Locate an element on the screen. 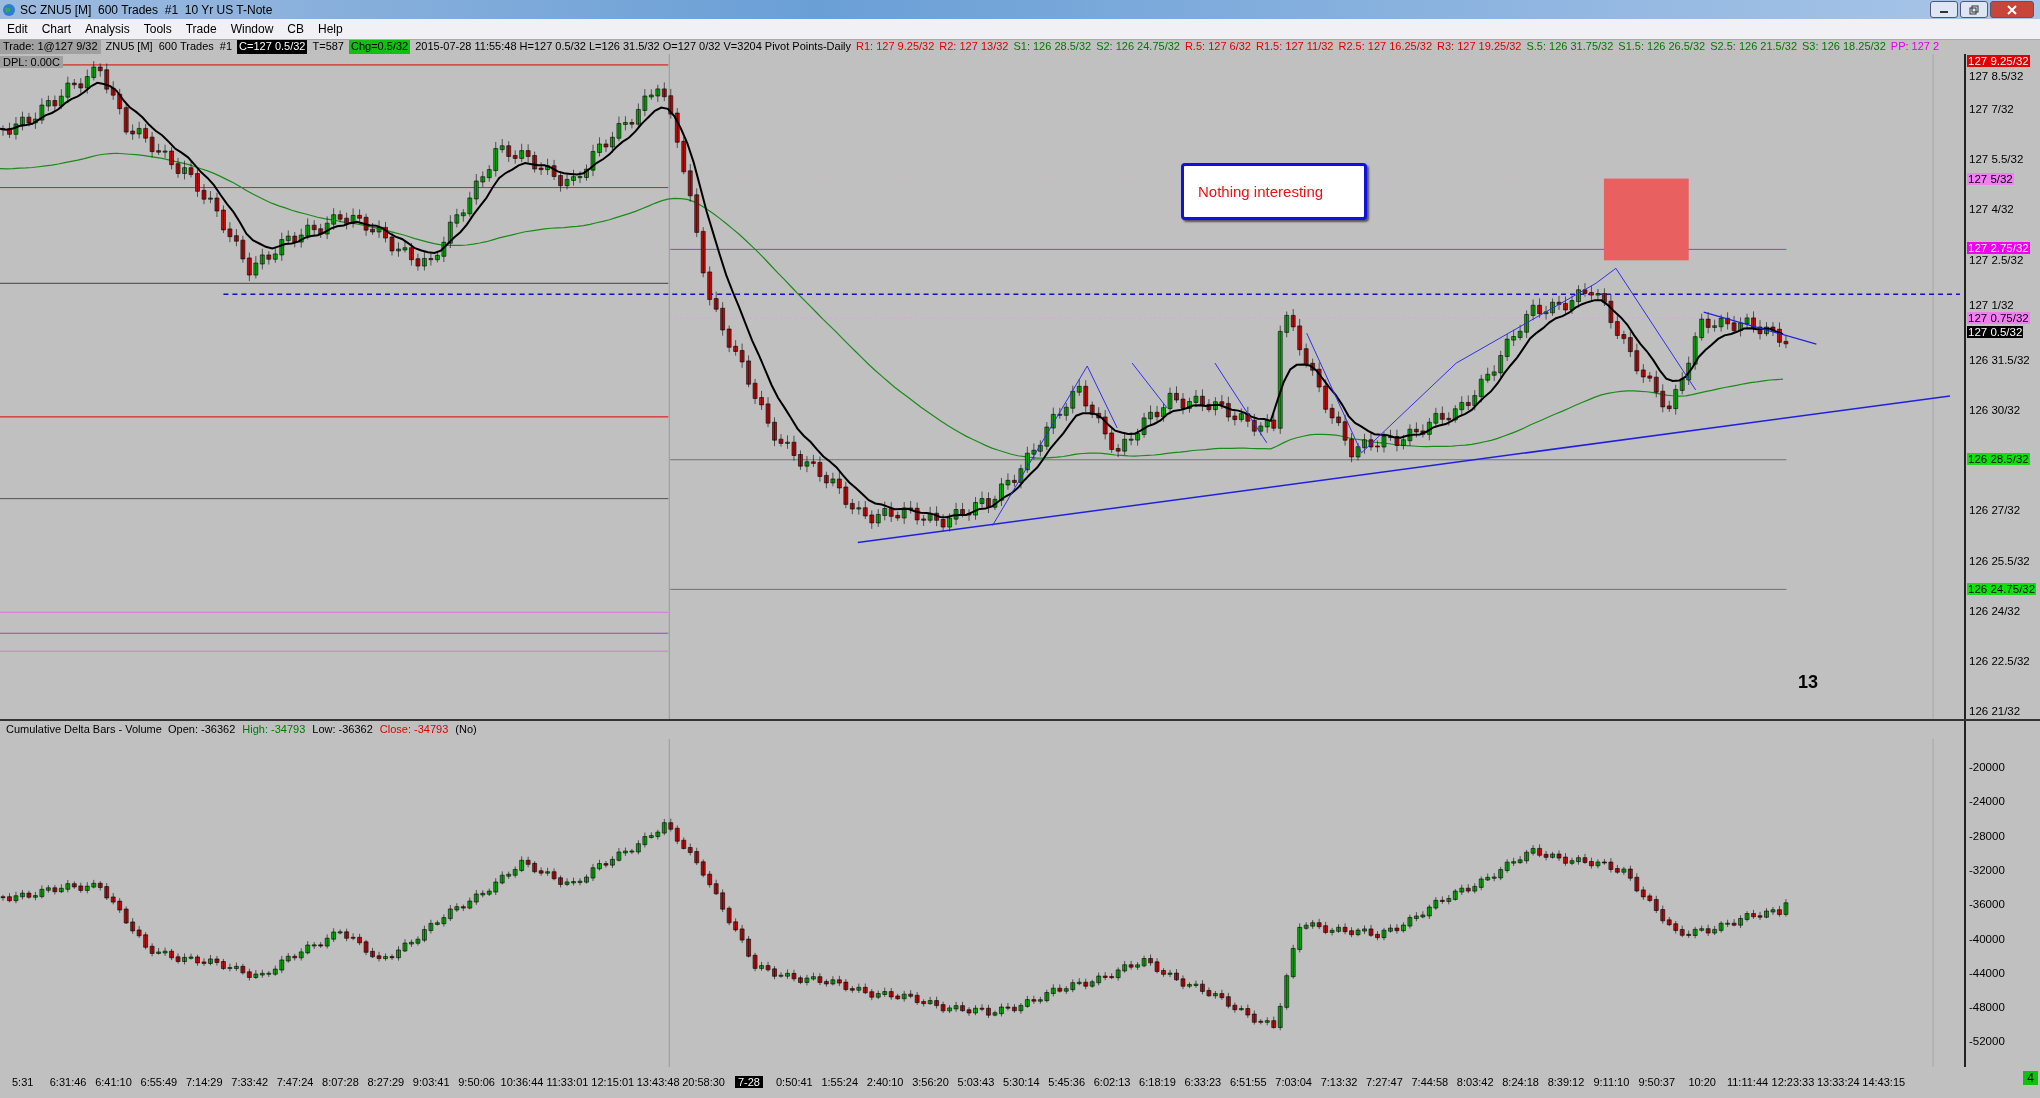  info-text: C=127 0.5/32 is located at coordinates (272, 47).